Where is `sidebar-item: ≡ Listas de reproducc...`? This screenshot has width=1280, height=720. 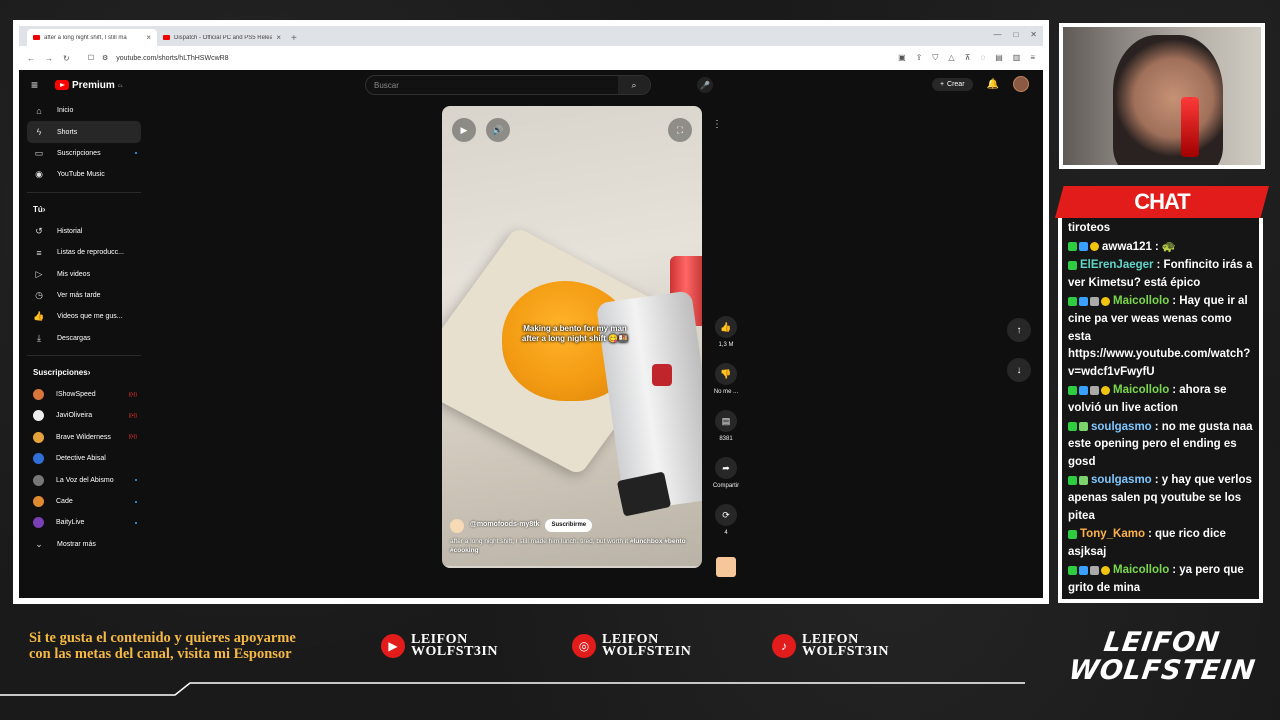 sidebar-item: ≡ Listas de reproducc... is located at coordinates (84, 252).